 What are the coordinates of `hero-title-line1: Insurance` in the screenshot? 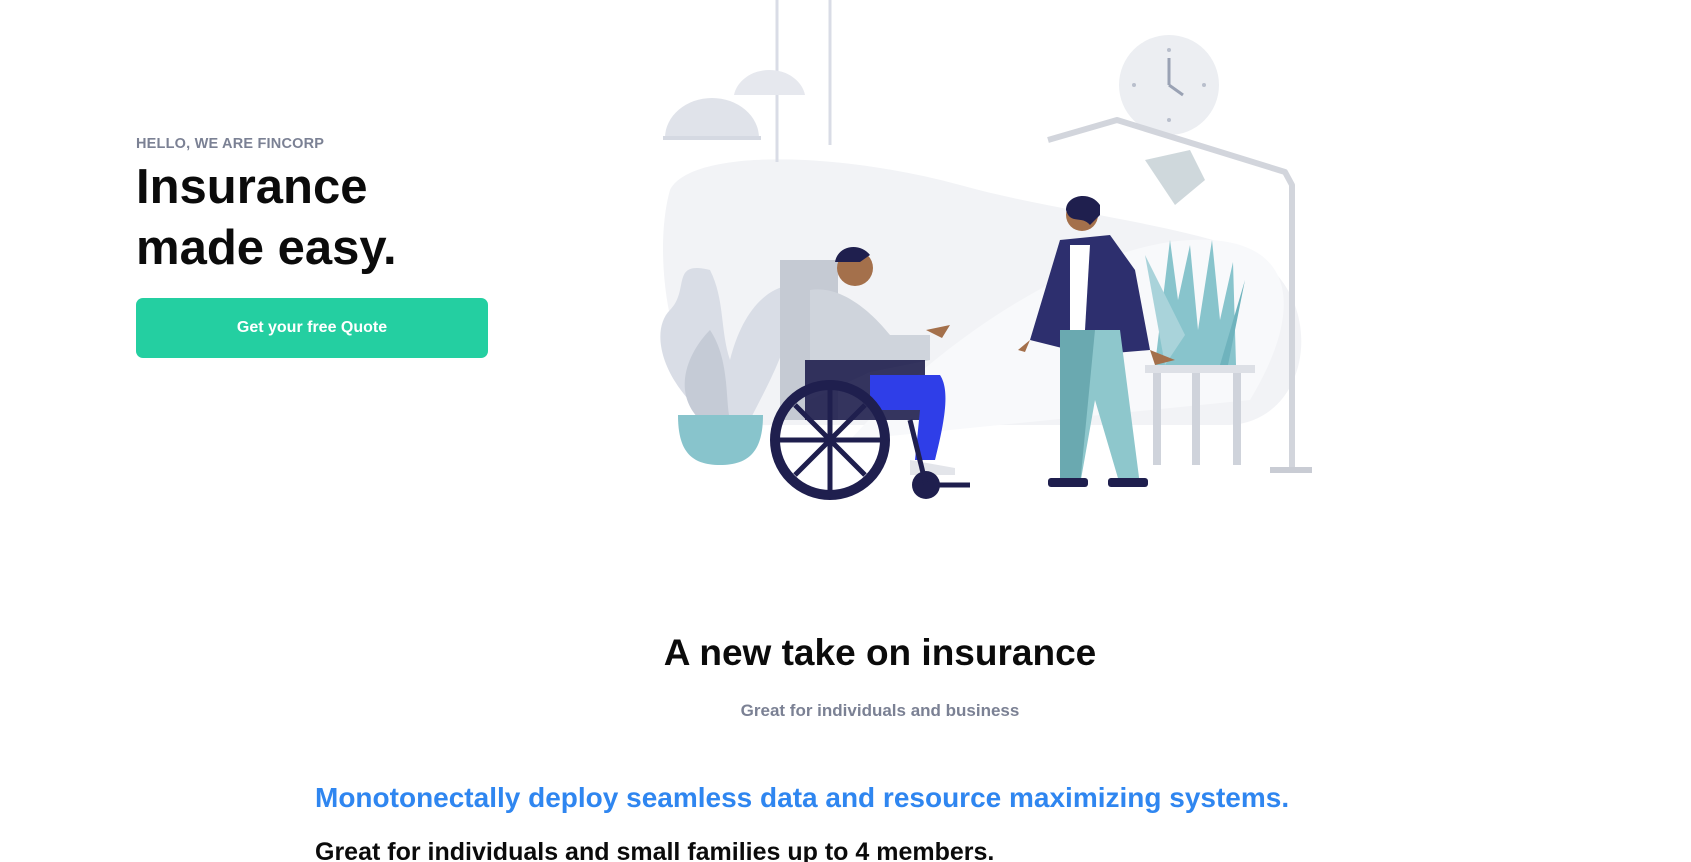 It's located at (252, 187).